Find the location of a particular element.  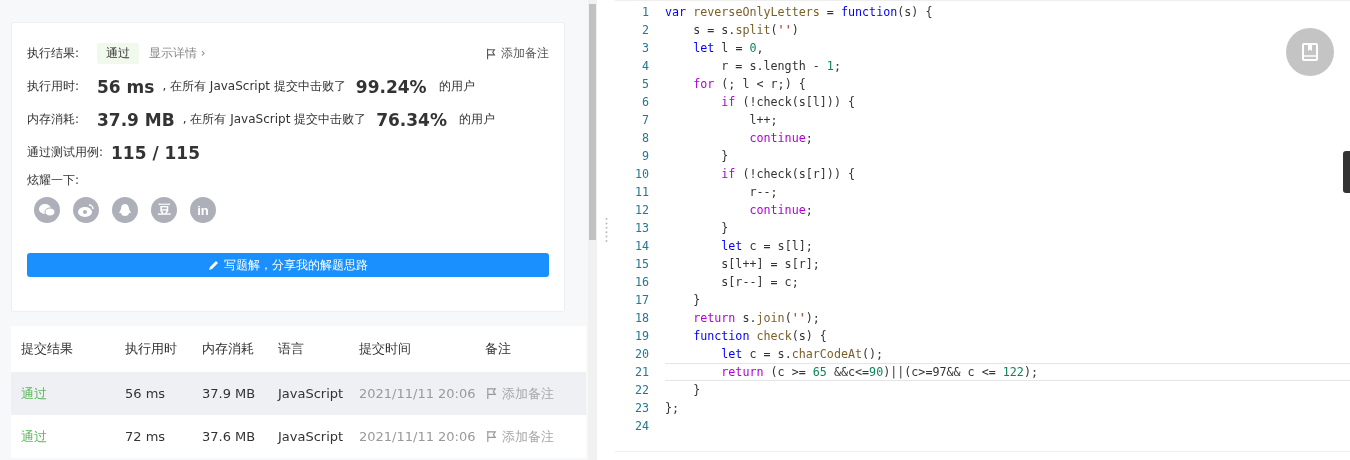

stat-value: 56 ms is located at coordinates (126, 86).